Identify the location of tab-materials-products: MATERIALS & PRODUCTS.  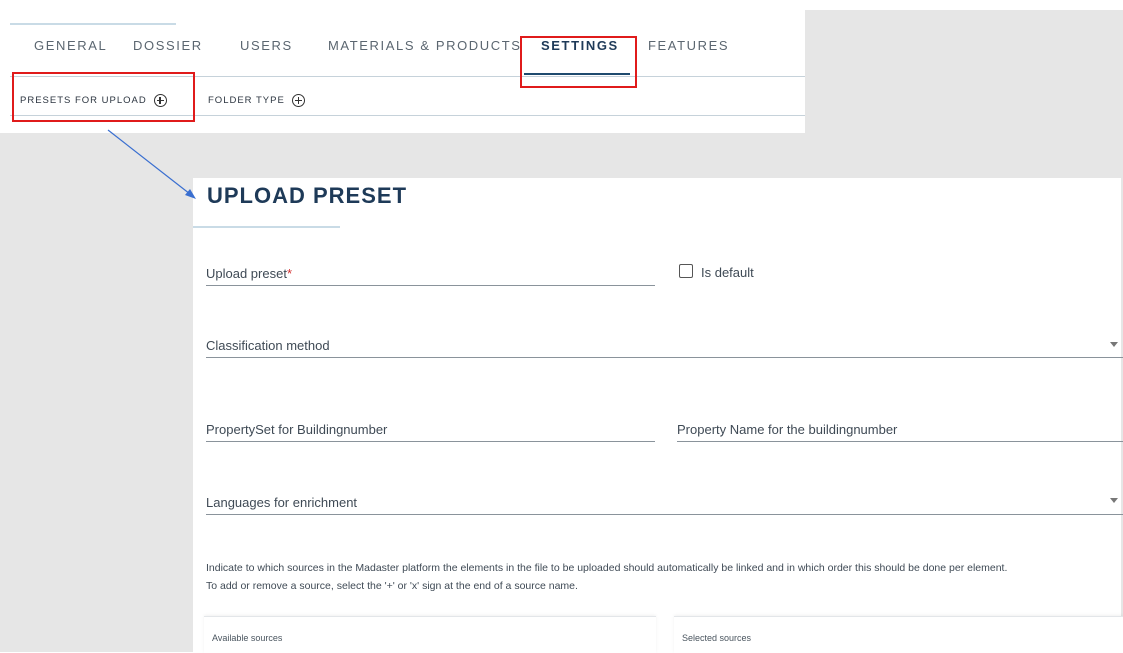
(425, 45).